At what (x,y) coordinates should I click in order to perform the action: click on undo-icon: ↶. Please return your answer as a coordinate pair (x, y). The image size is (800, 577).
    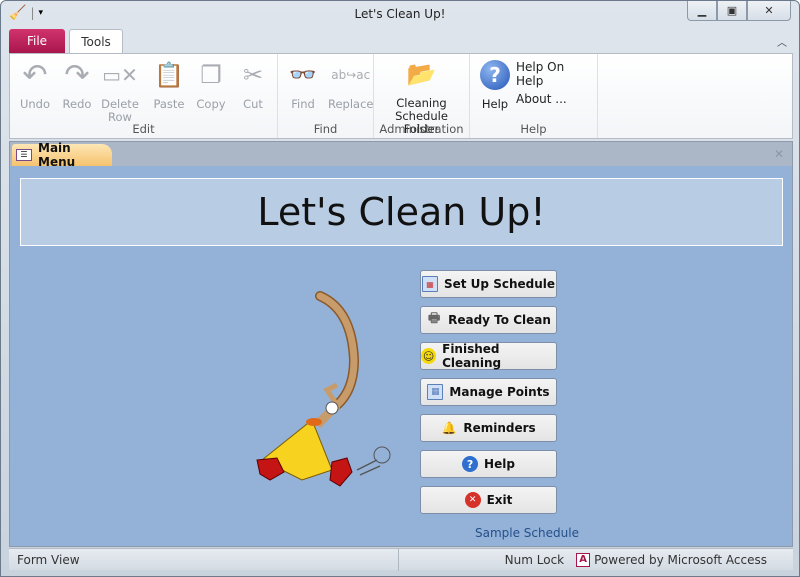
    Looking at the image, I should click on (35, 75).